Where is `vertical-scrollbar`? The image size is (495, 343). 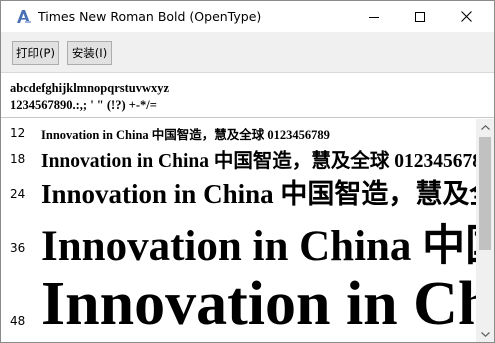 vertical-scrollbar is located at coordinates (485, 230).